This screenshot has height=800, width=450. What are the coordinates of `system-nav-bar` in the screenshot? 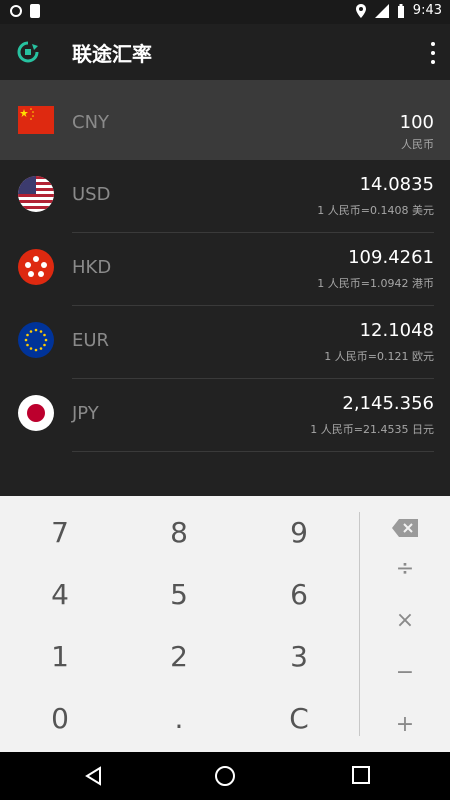 It's located at (225, 776).